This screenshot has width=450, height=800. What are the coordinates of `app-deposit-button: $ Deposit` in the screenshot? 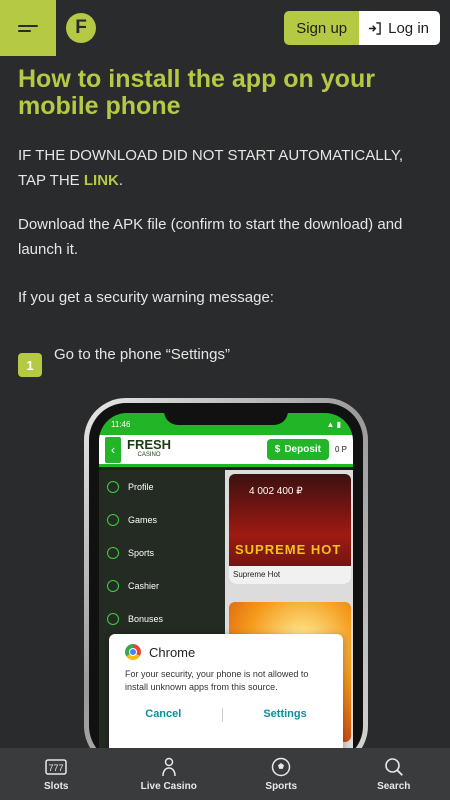 It's located at (297, 449).